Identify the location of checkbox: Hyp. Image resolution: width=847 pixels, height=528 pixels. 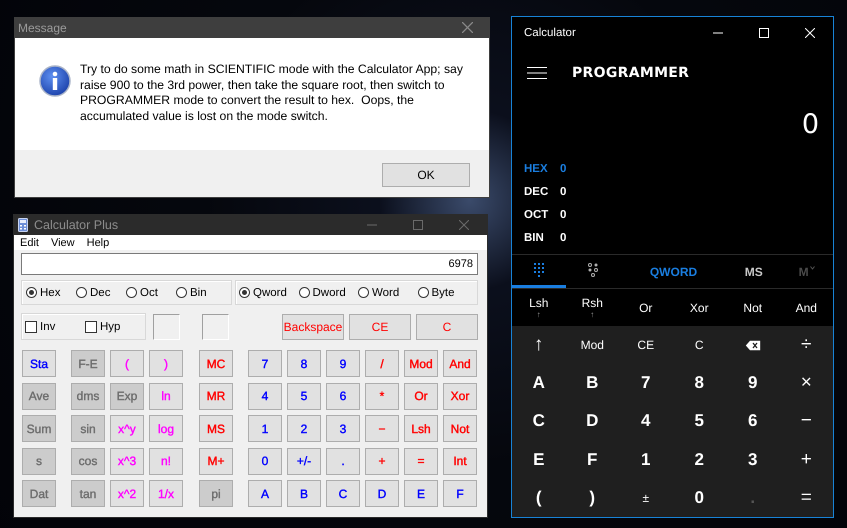
(115, 326).